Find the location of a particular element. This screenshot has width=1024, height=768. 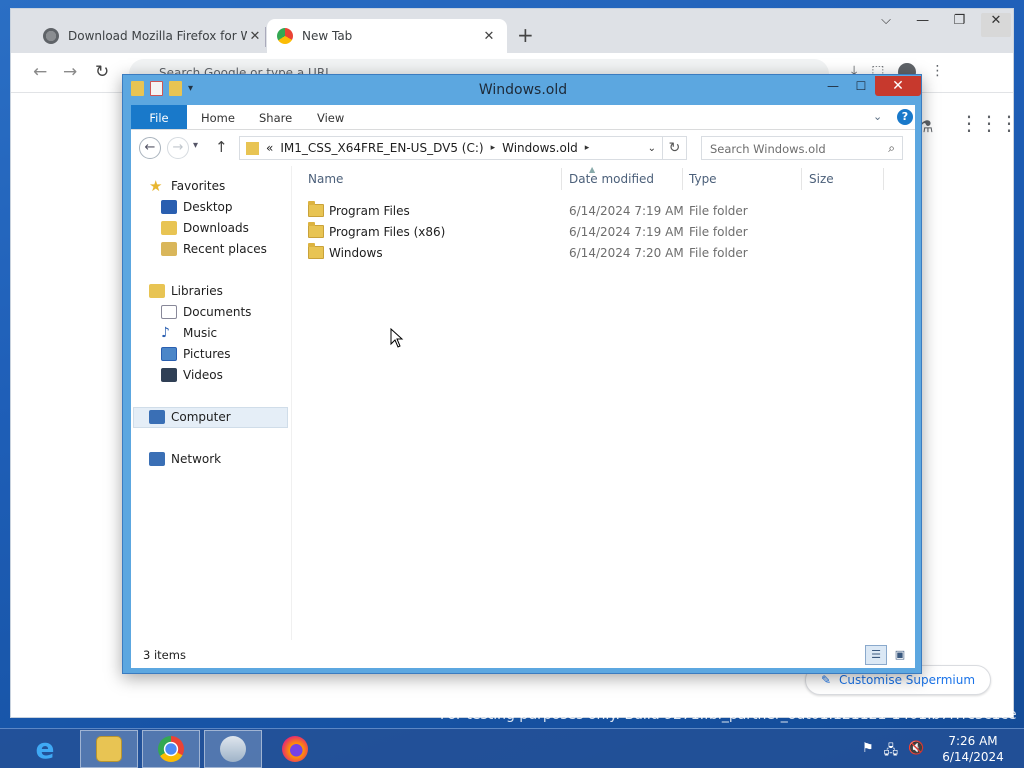

address-overflow: « is located at coordinates (269, 148).